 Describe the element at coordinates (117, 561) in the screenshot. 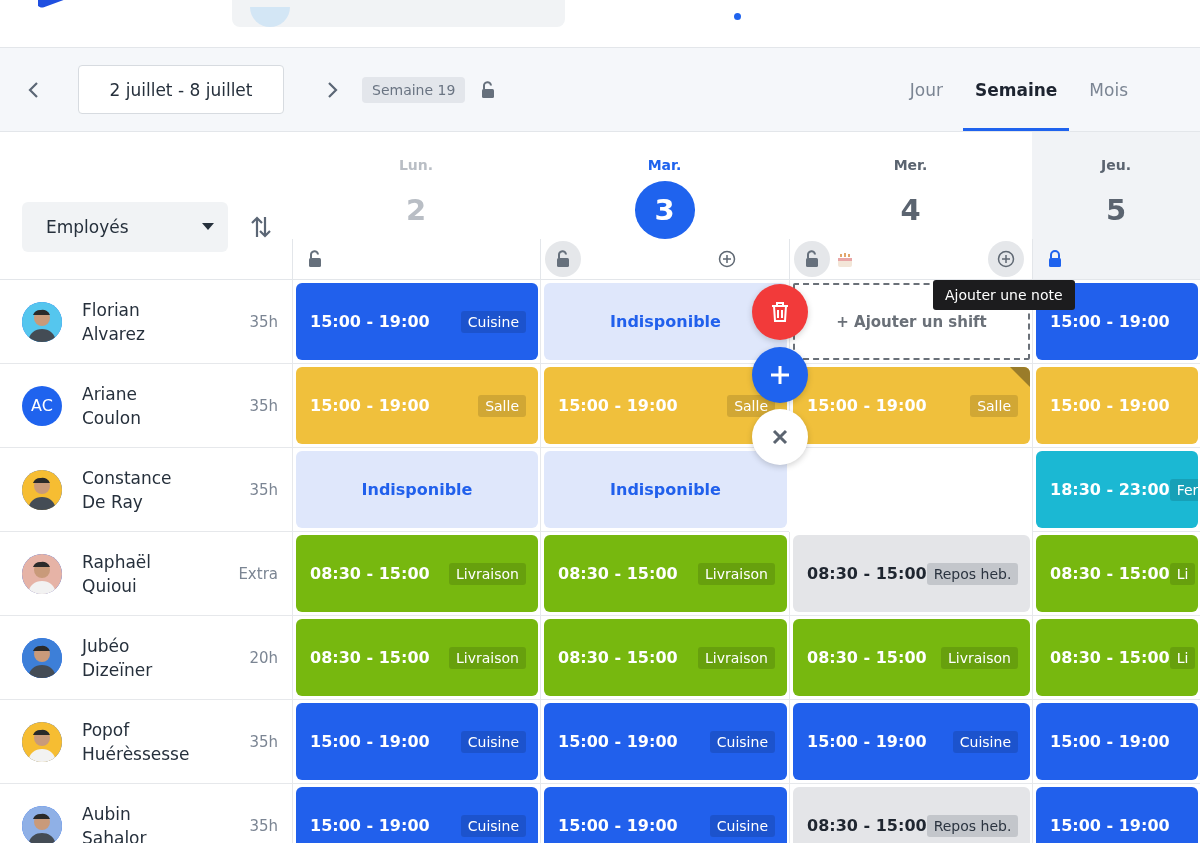

I see `employee-first-name: Raphaël` at that location.